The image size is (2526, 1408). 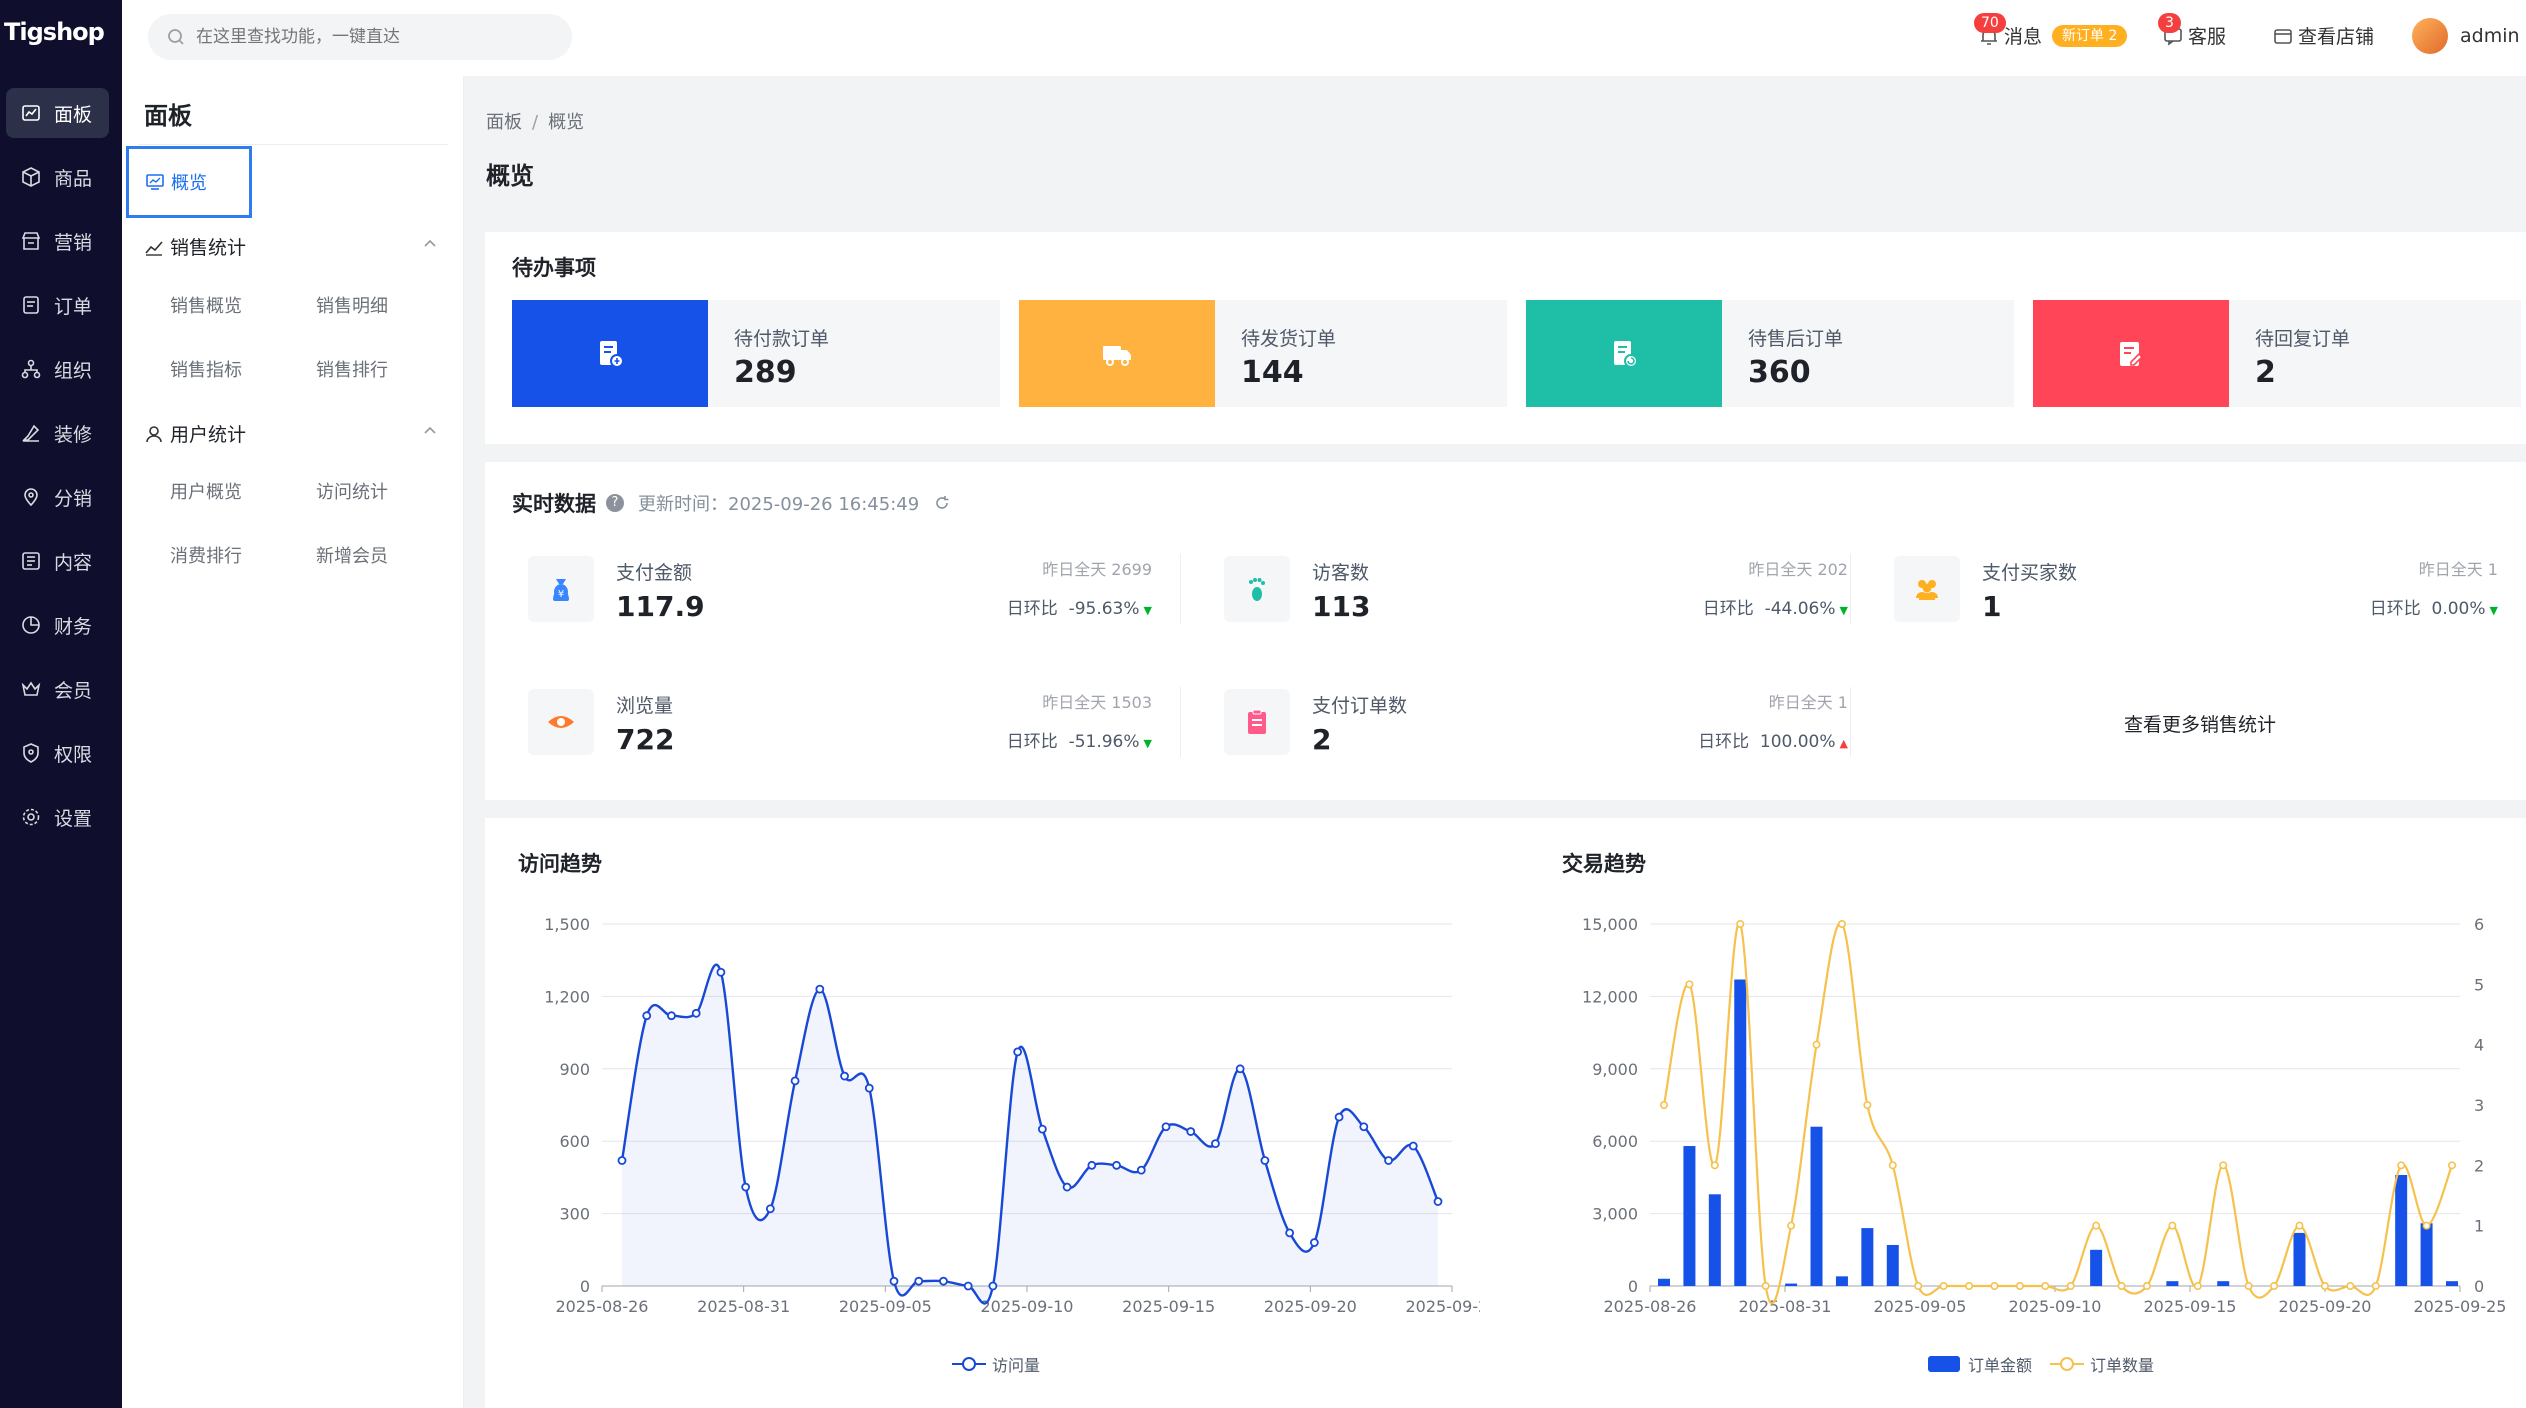 What do you see at coordinates (57, 113) in the screenshot?
I see `nav-item-0: 面板` at bounding box center [57, 113].